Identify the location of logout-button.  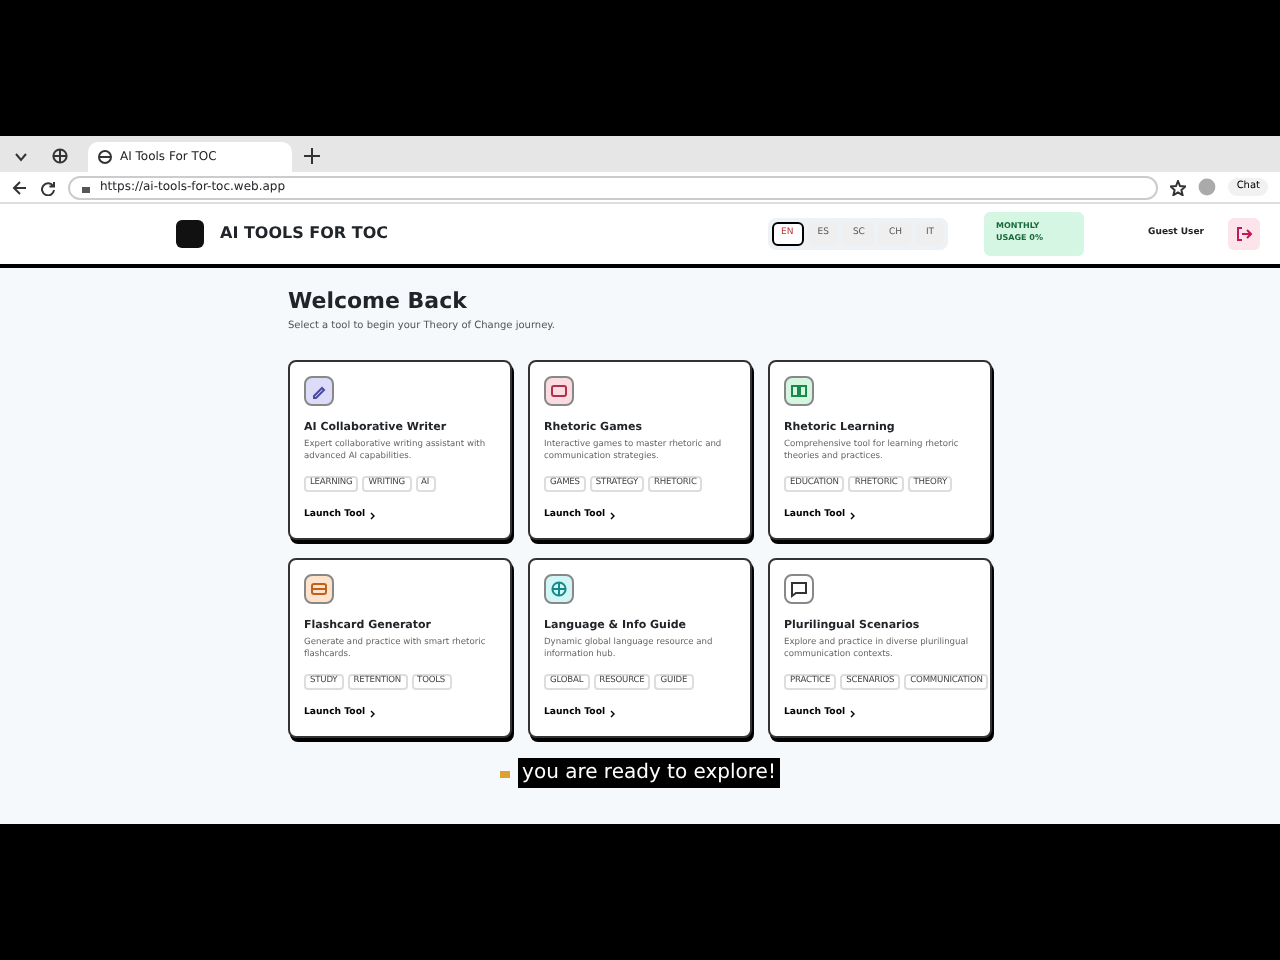
(1244, 234).